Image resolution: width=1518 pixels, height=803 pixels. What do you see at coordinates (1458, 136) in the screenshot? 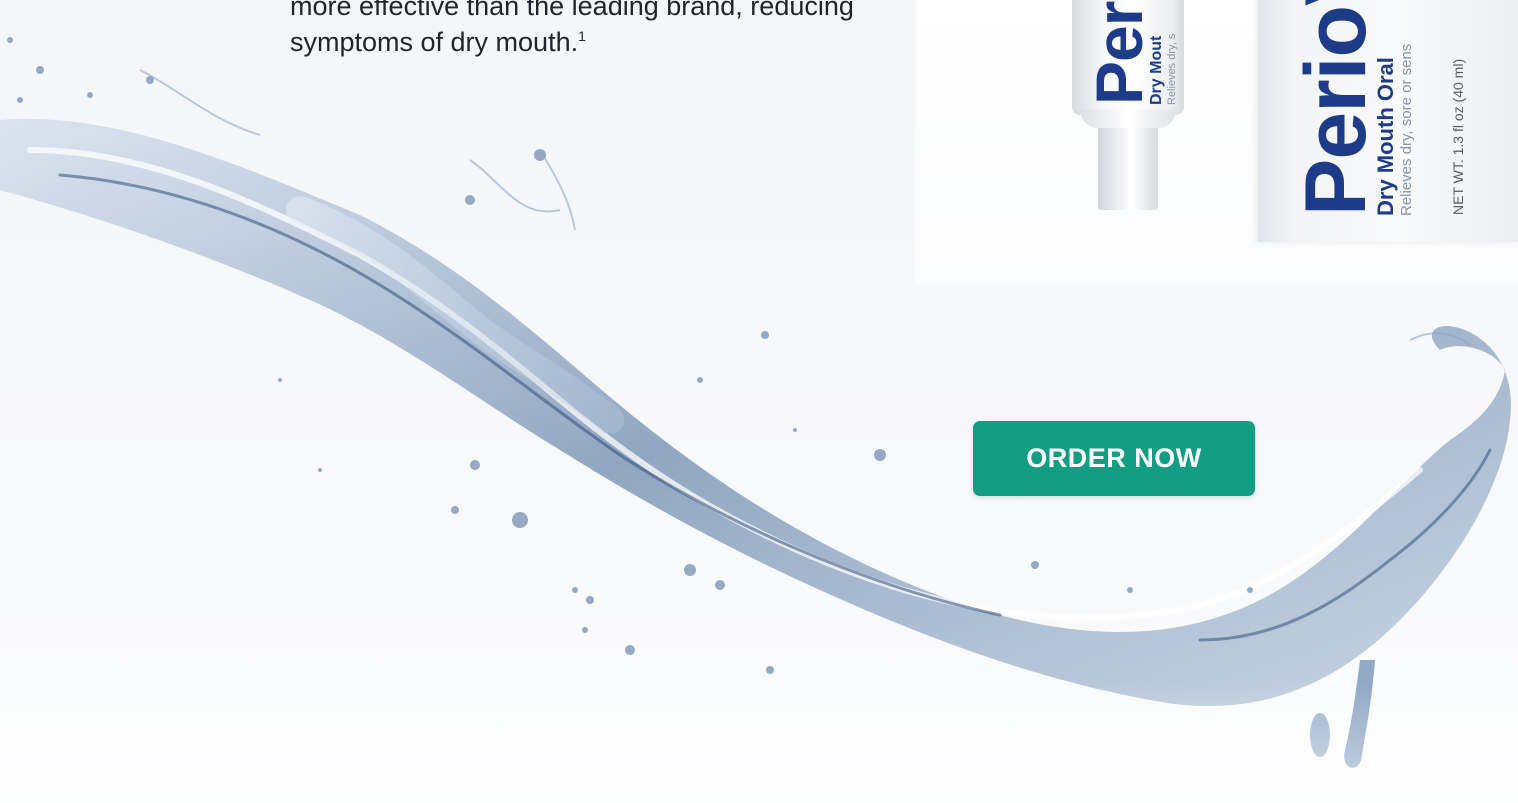
I see `net-weight-label: NET WT. 1.3 fl oz (40 ml)` at bounding box center [1458, 136].